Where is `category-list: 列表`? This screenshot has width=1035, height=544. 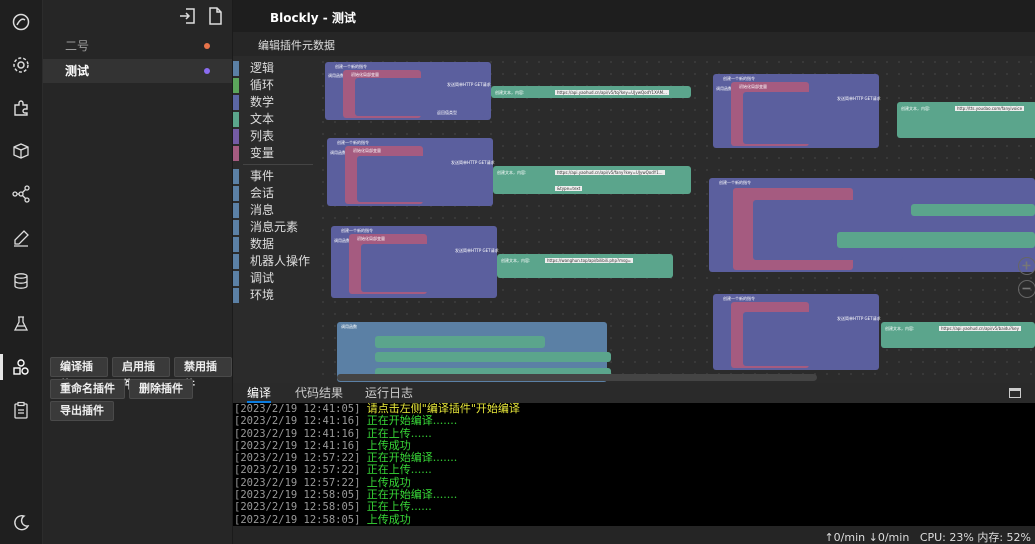 category-list: 列表 is located at coordinates (275, 137).